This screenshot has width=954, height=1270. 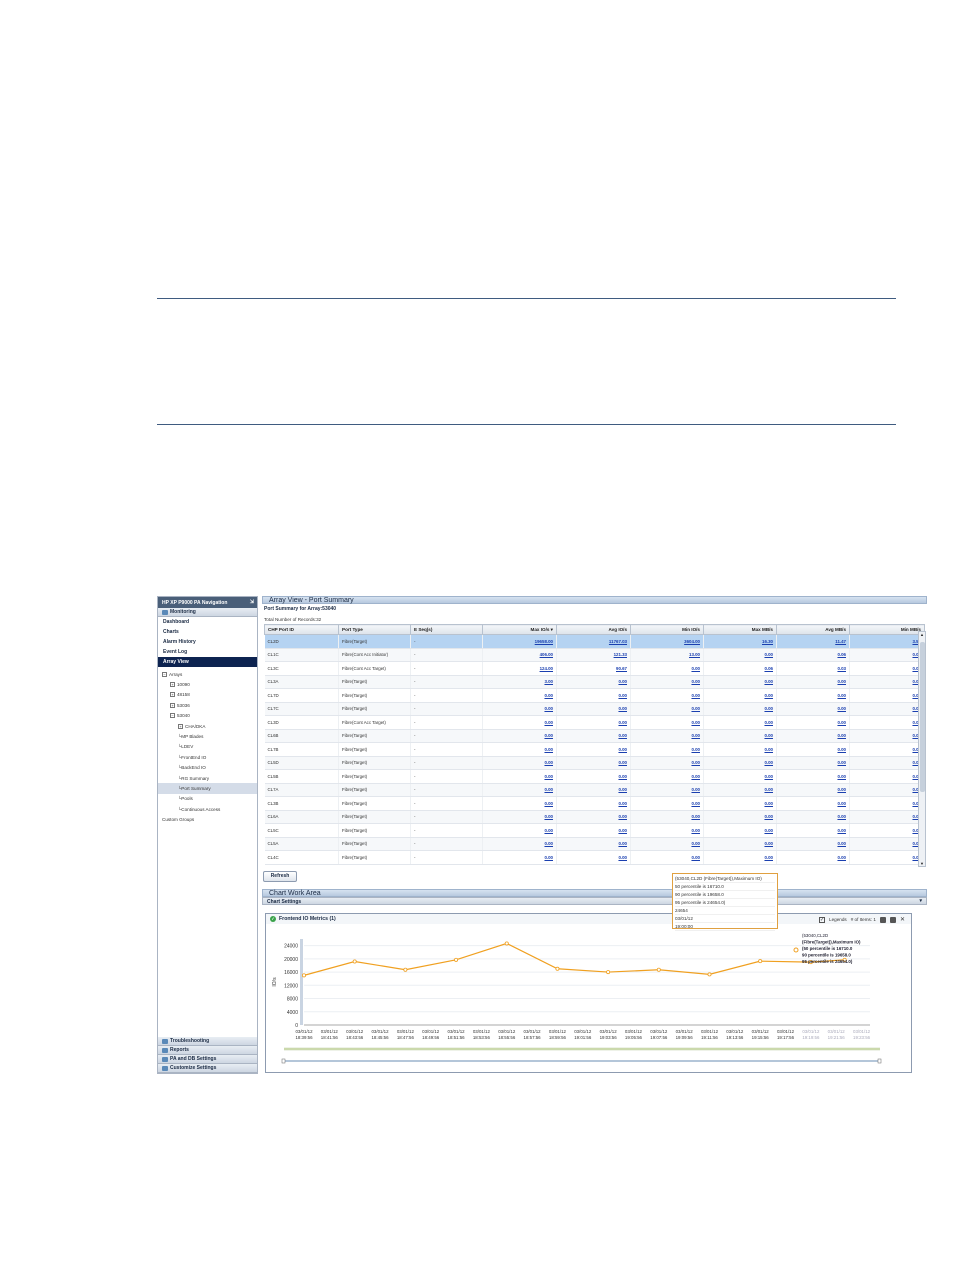 What do you see at coordinates (922, 863) in the screenshot?
I see `scroll-down-icon: ▼` at bounding box center [922, 863].